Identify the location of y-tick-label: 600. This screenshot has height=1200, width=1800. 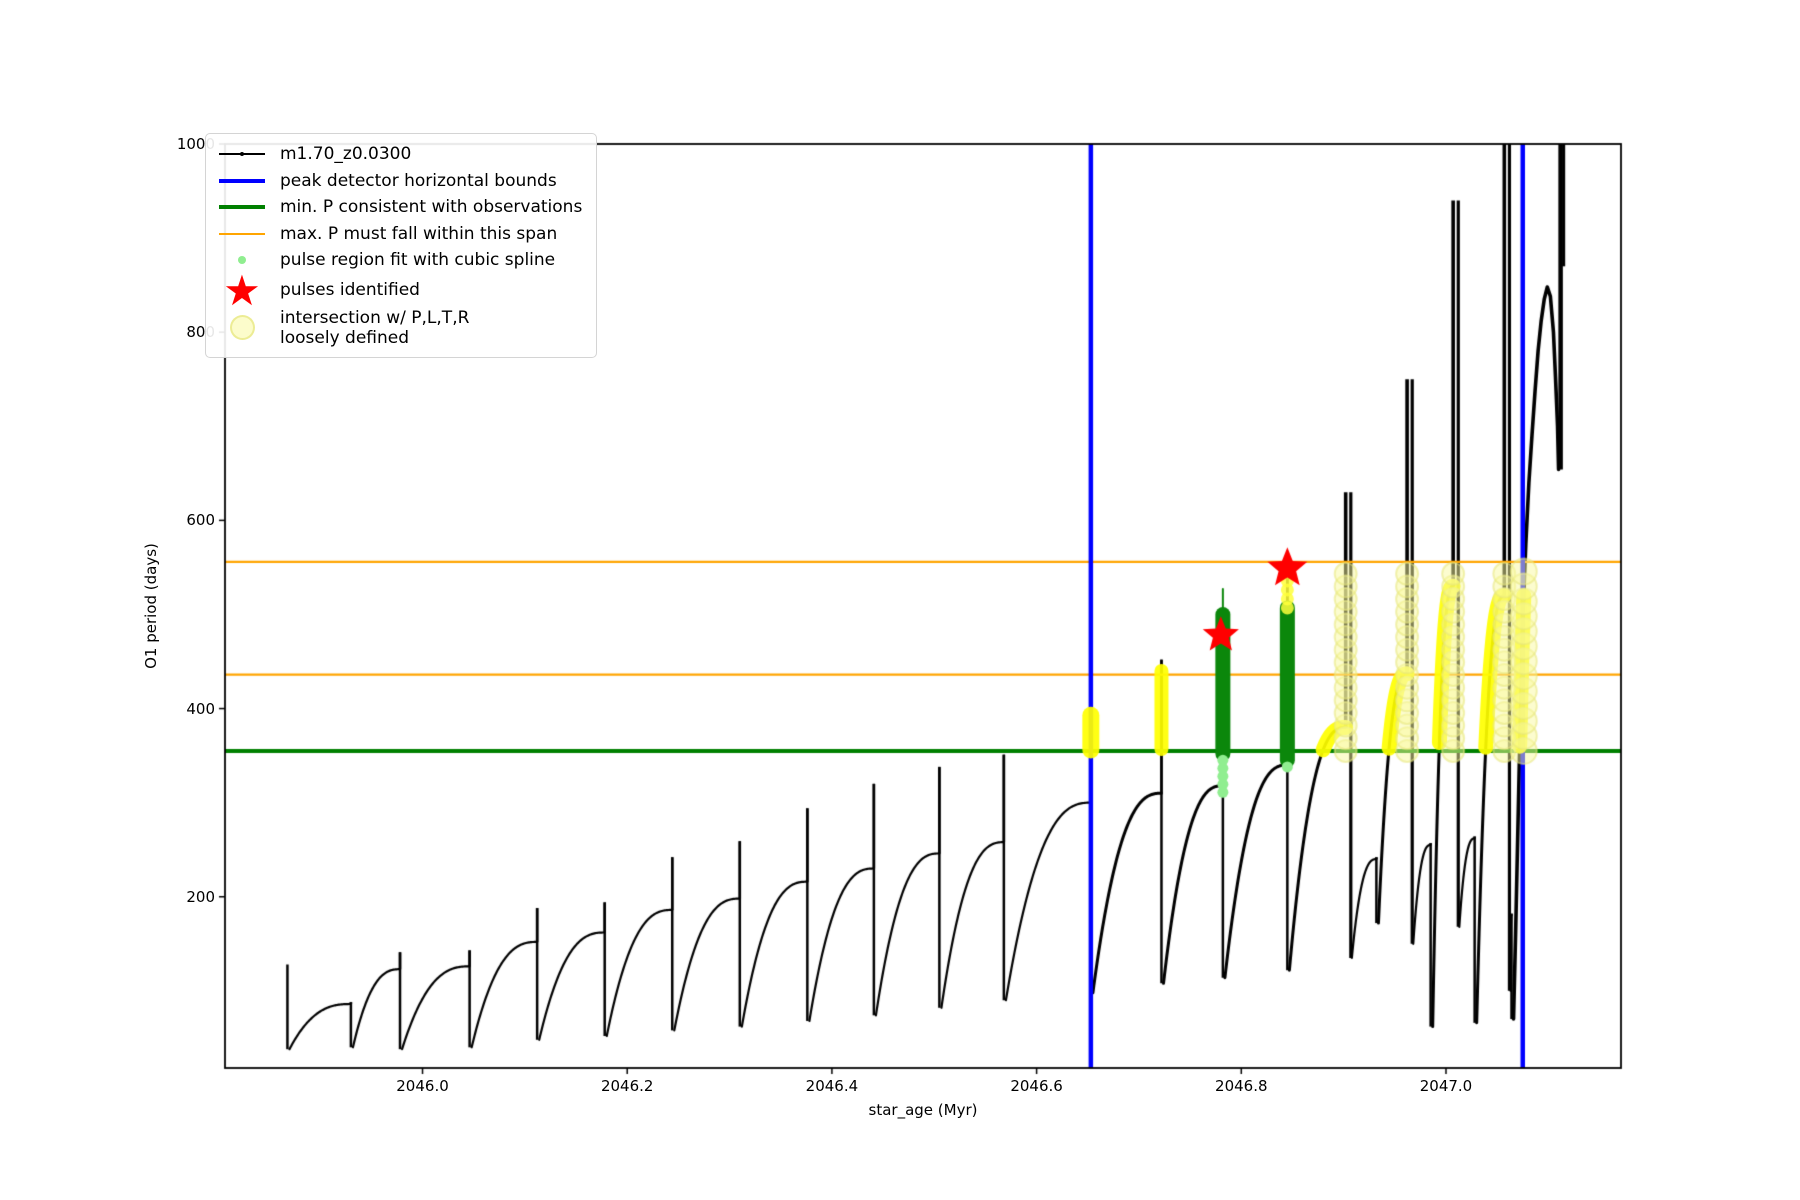
(200, 520).